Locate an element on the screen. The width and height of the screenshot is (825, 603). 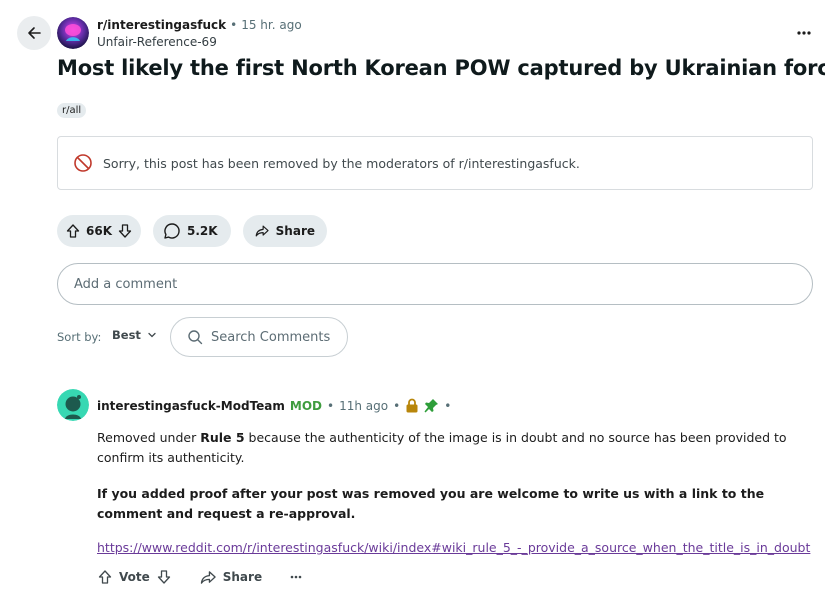
mod-badge: MOD is located at coordinates (306, 405).